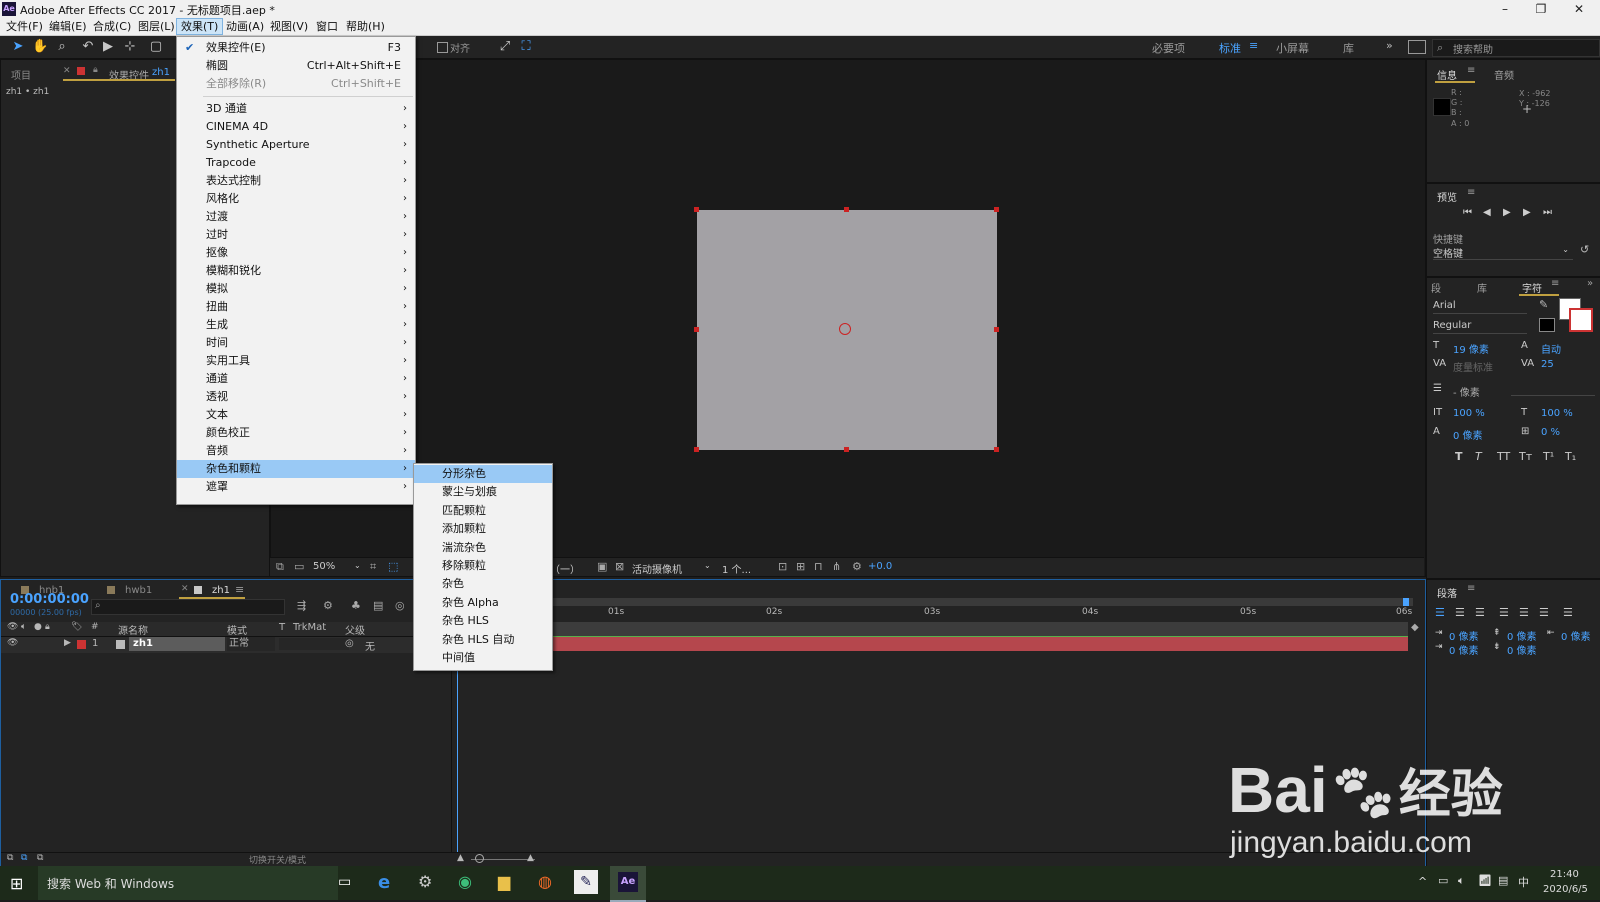 The image size is (1600, 902). What do you see at coordinates (483, 640) in the screenshot?
I see `noise-submenu-item: 杂色 HLS 自动` at bounding box center [483, 640].